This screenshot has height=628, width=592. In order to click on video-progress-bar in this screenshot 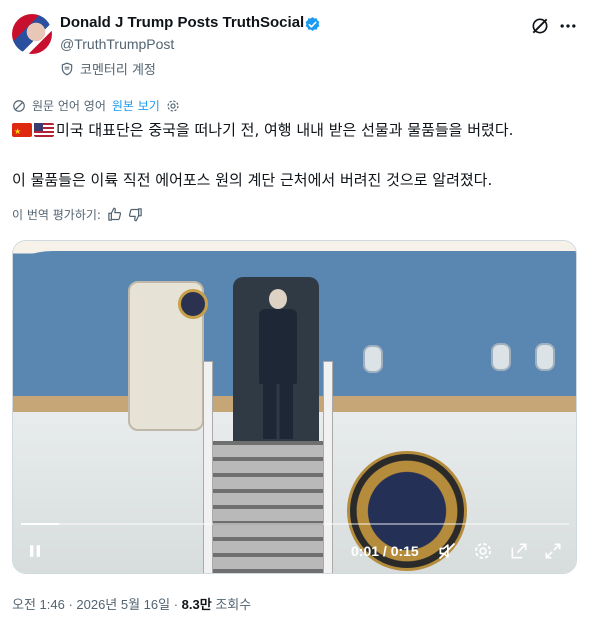, I will do `click(295, 524)`.